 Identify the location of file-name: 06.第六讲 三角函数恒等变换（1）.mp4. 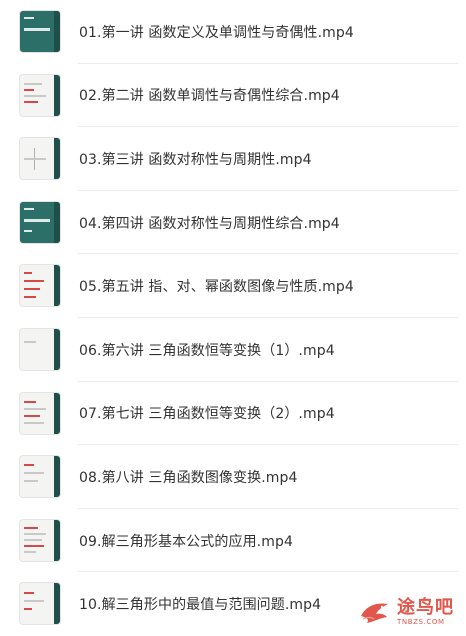
(207, 350).